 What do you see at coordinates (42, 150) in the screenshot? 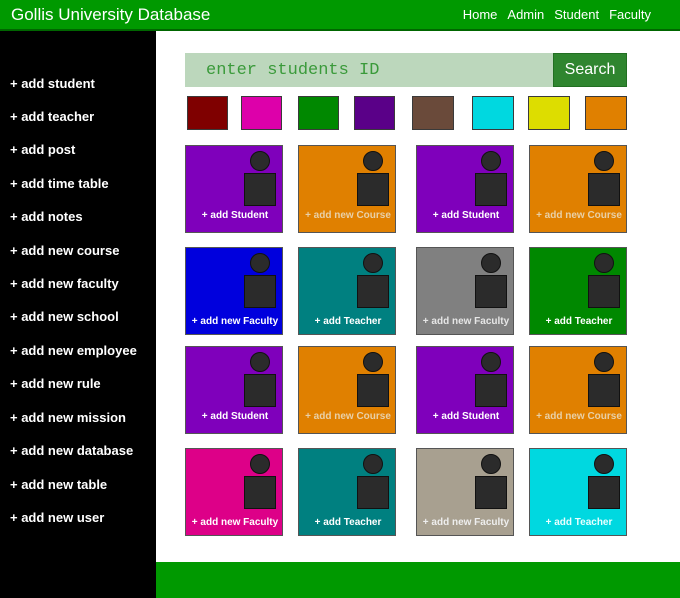
I see `sidebar-item-add-post: + add post` at bounding box center [42, 150].